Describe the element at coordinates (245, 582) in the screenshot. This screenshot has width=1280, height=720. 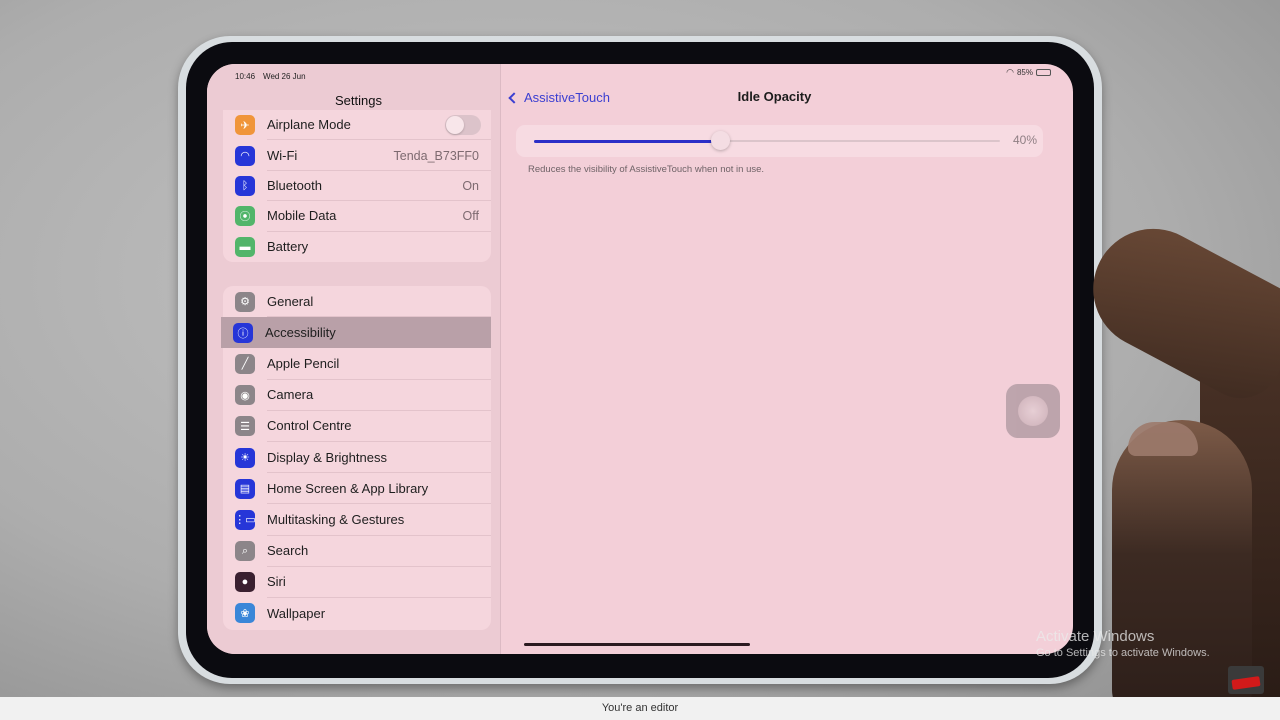
I see `siri-icon: ●` at that location.